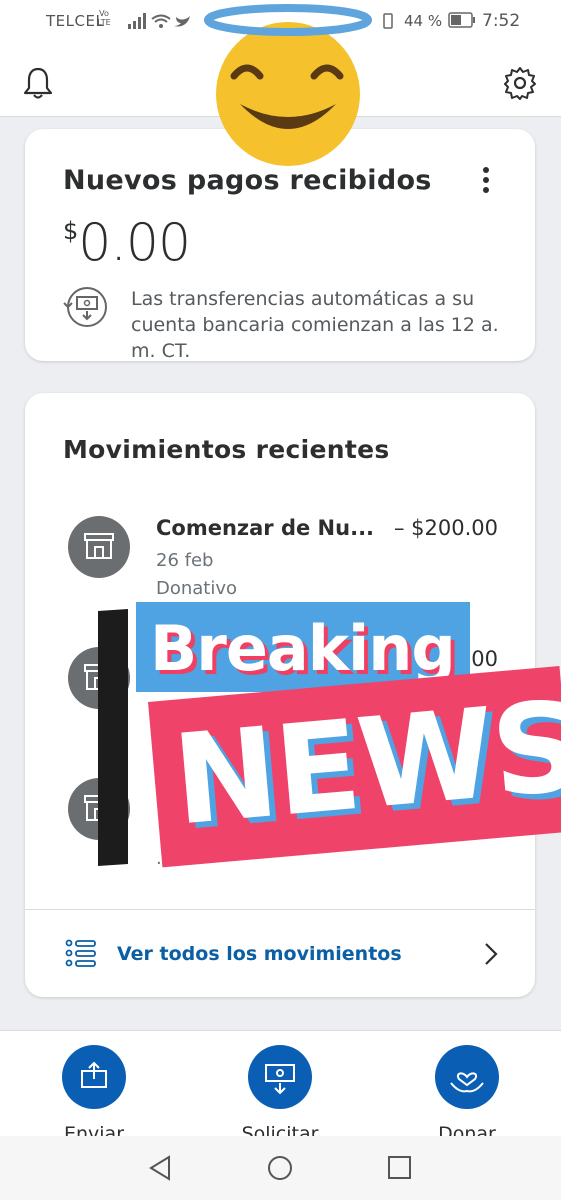 This screenshot has width=561, height=1200. I want to click on smiling-face-with-halo-icon, so click(288, 85).